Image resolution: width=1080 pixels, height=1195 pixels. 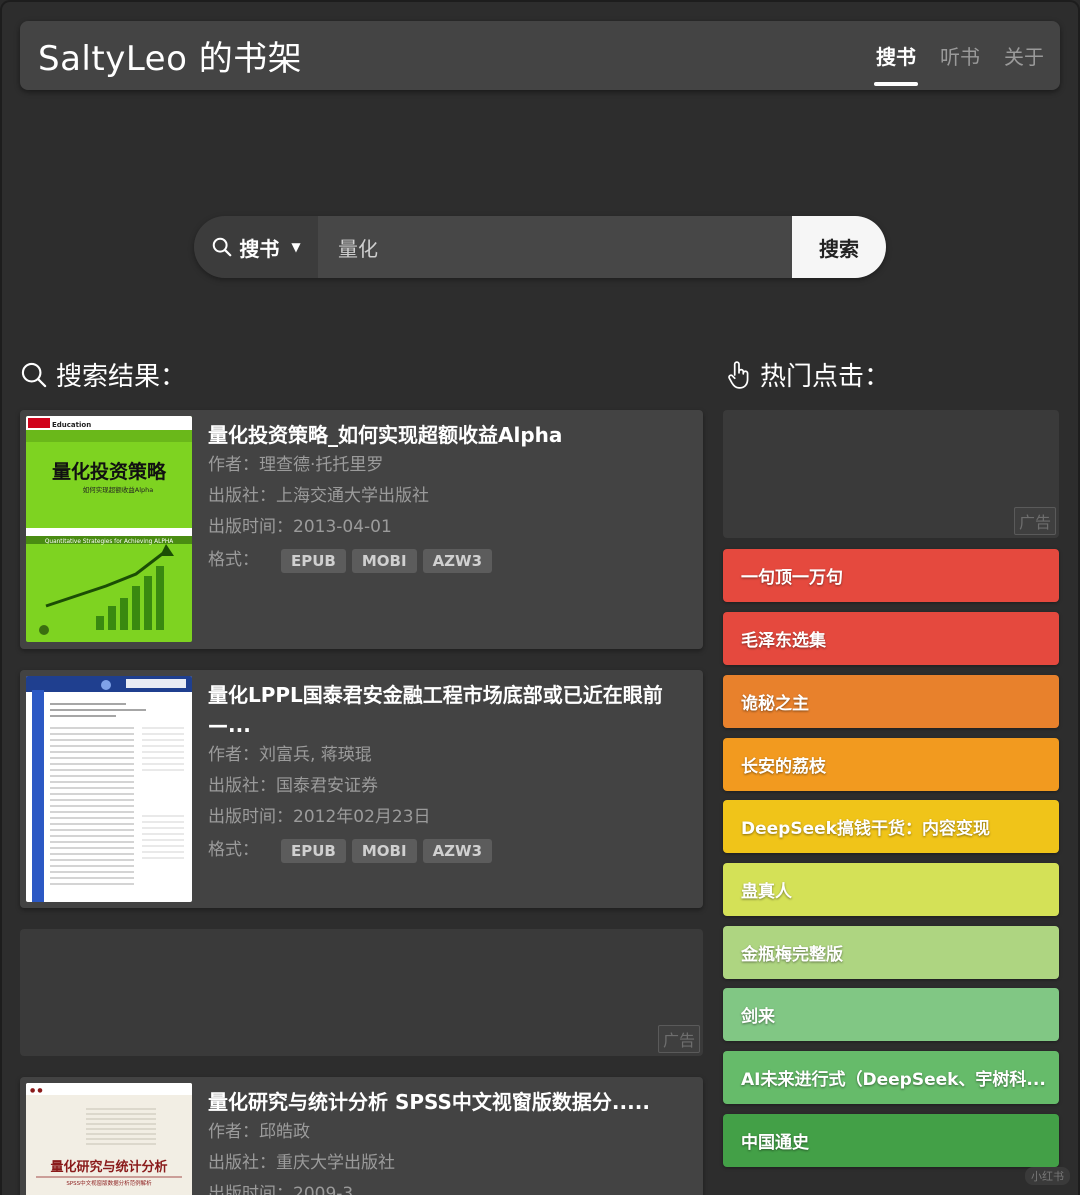 What do you see at coordinates (891, 1014) in the screenshot?
I see `hot-item: 剑来` at bounding box center [891, 1014].